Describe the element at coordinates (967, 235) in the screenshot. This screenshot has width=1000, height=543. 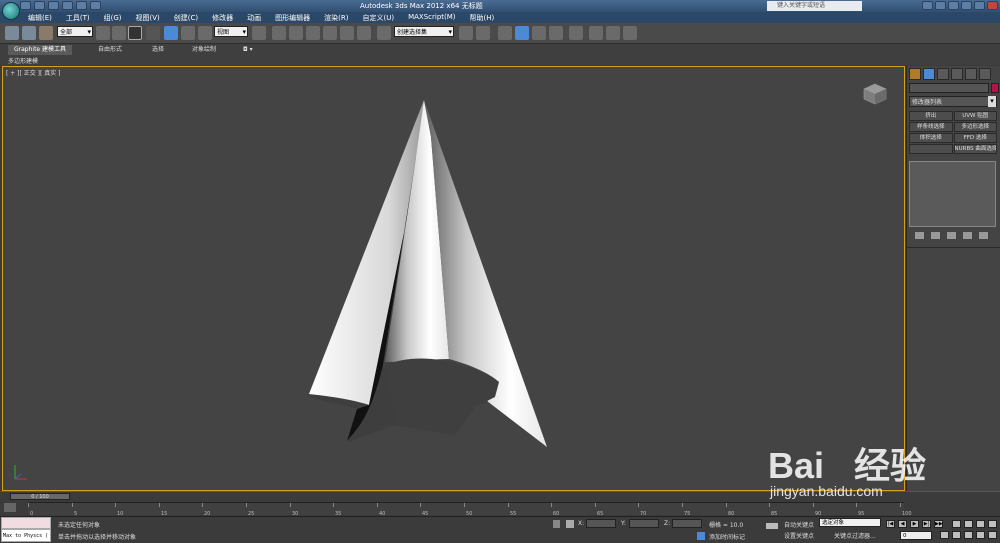
I see `remove-modifier-icon` at that location.